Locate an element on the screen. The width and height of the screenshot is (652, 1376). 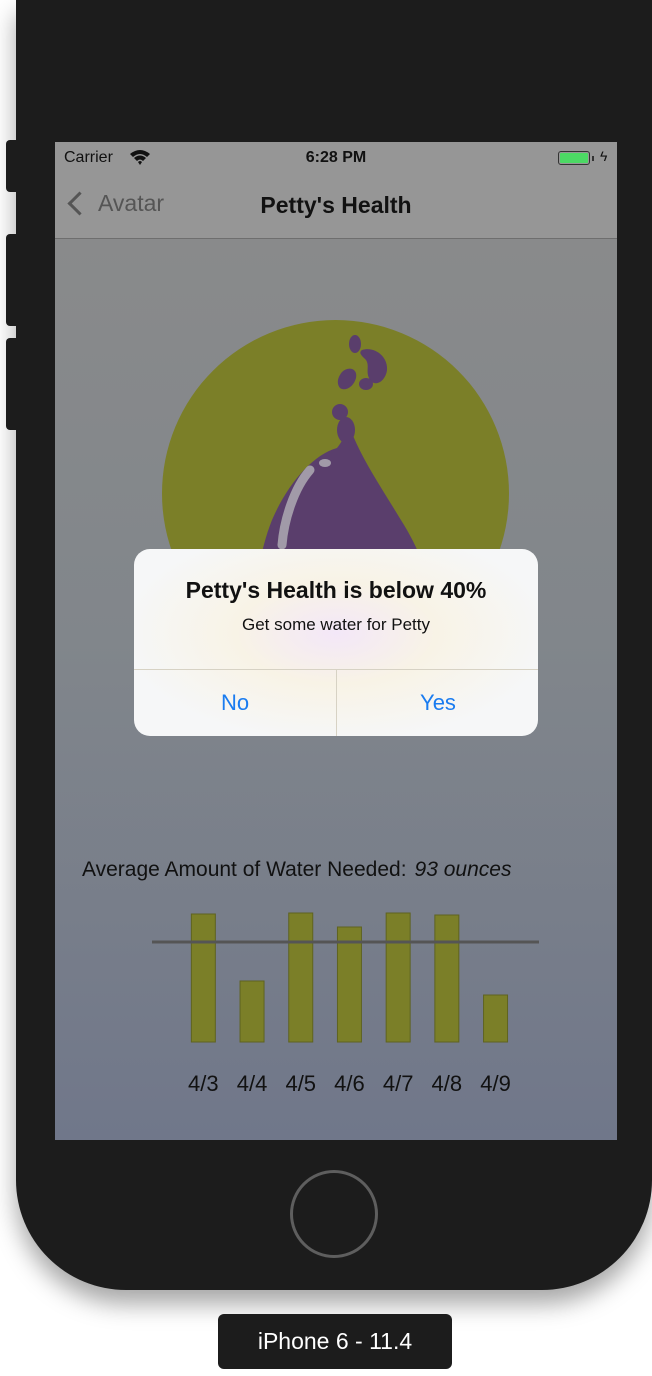
chart-bar-4/4 is located at coordinates (252, 1011).